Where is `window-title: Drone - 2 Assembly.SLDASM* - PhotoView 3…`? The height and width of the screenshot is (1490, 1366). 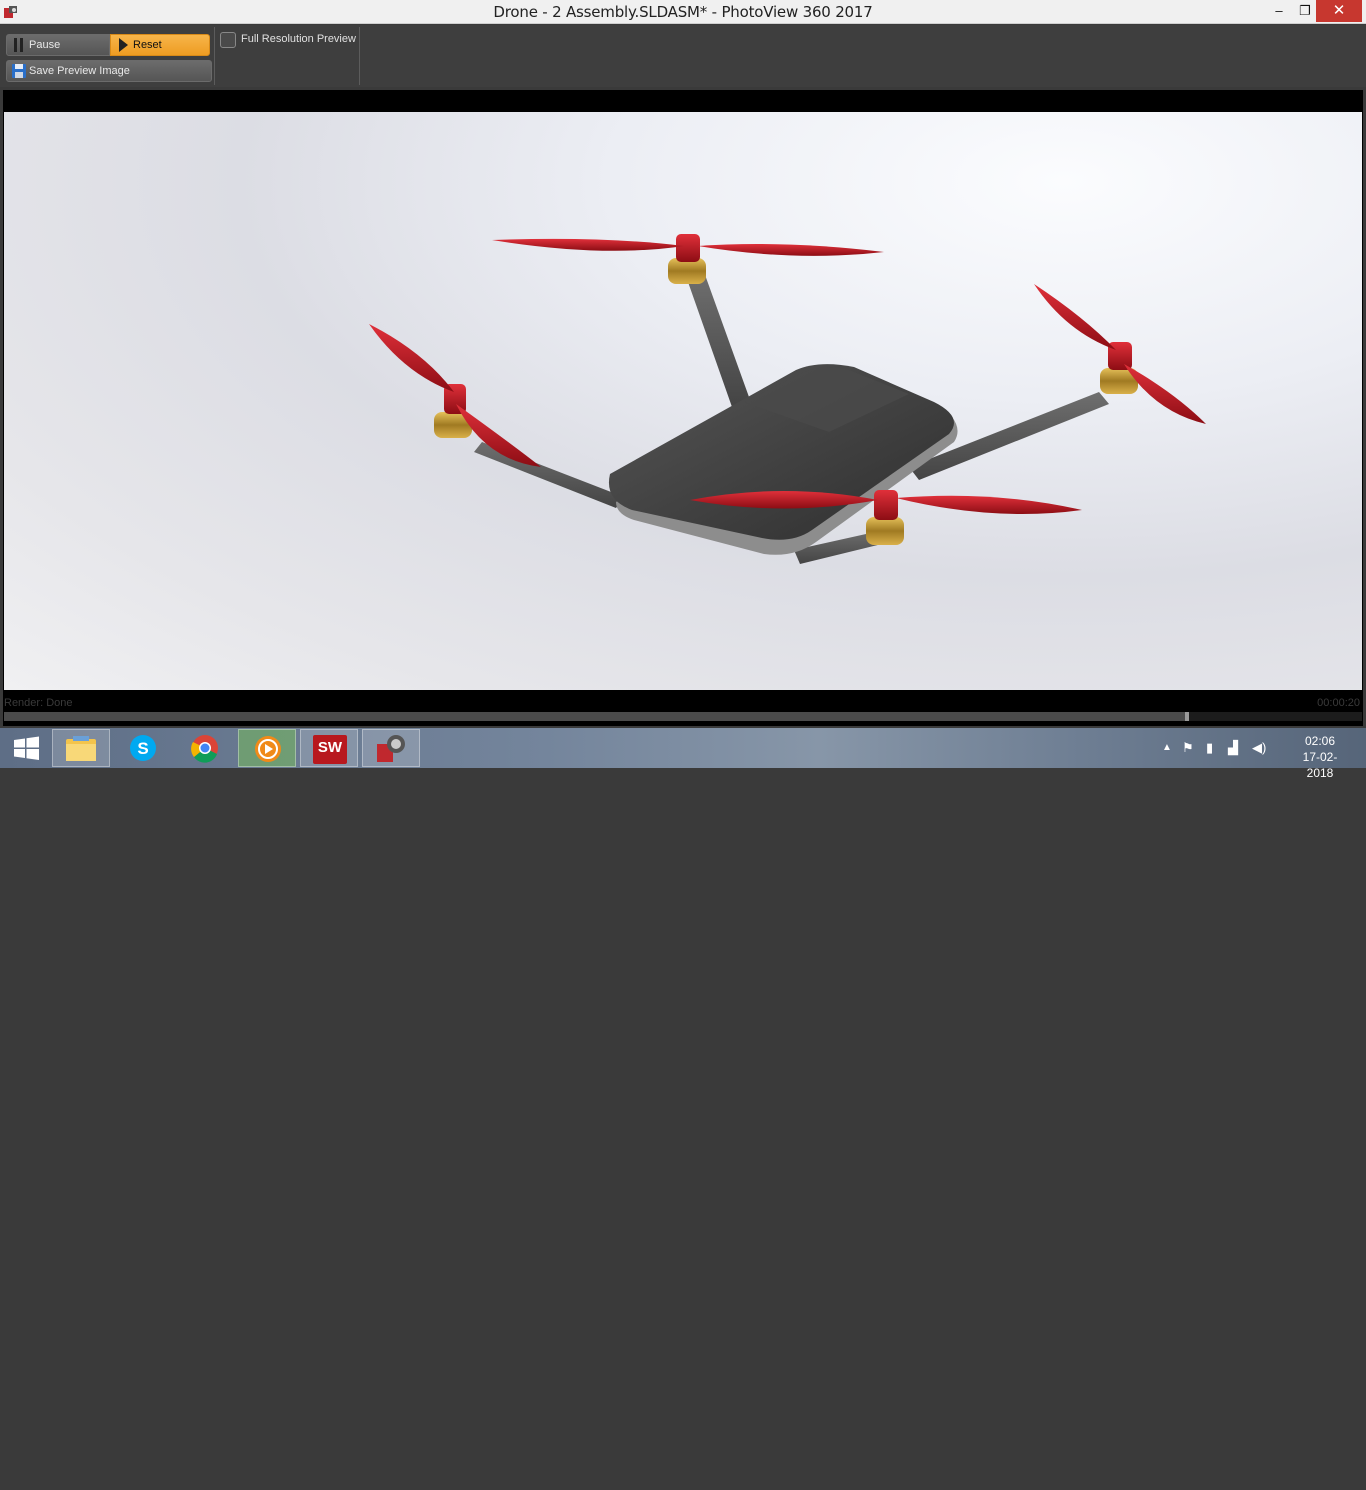 window-title: Drone - 2 Assembly.SLDASM* - PhotoView 3… is located at coordinates (683, 12).